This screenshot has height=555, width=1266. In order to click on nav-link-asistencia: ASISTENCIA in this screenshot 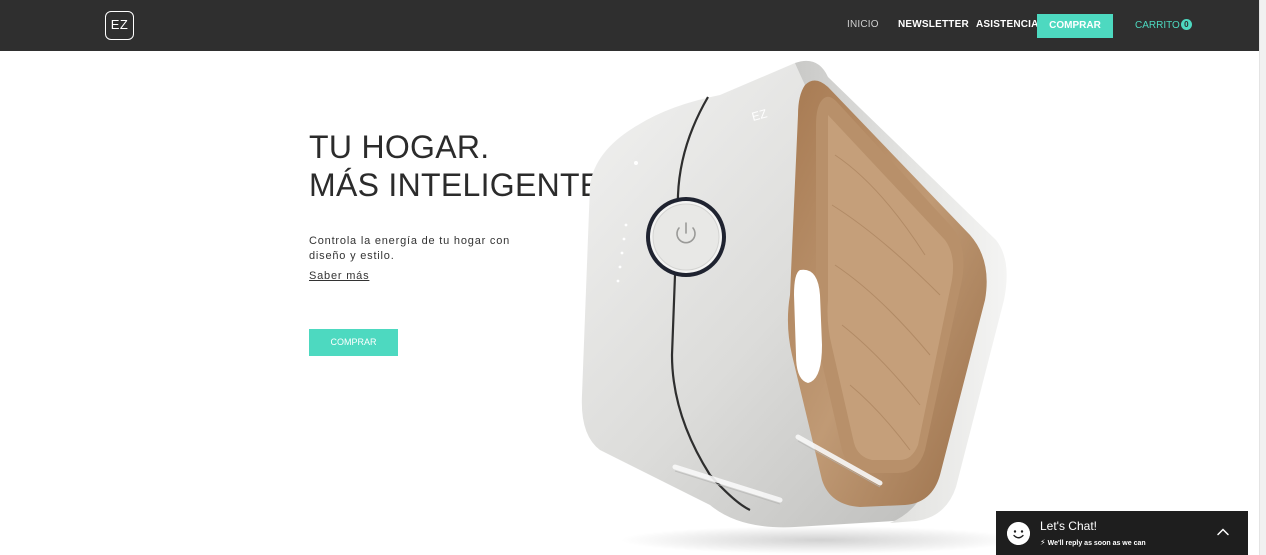, I will do `click(1007, 24)`.